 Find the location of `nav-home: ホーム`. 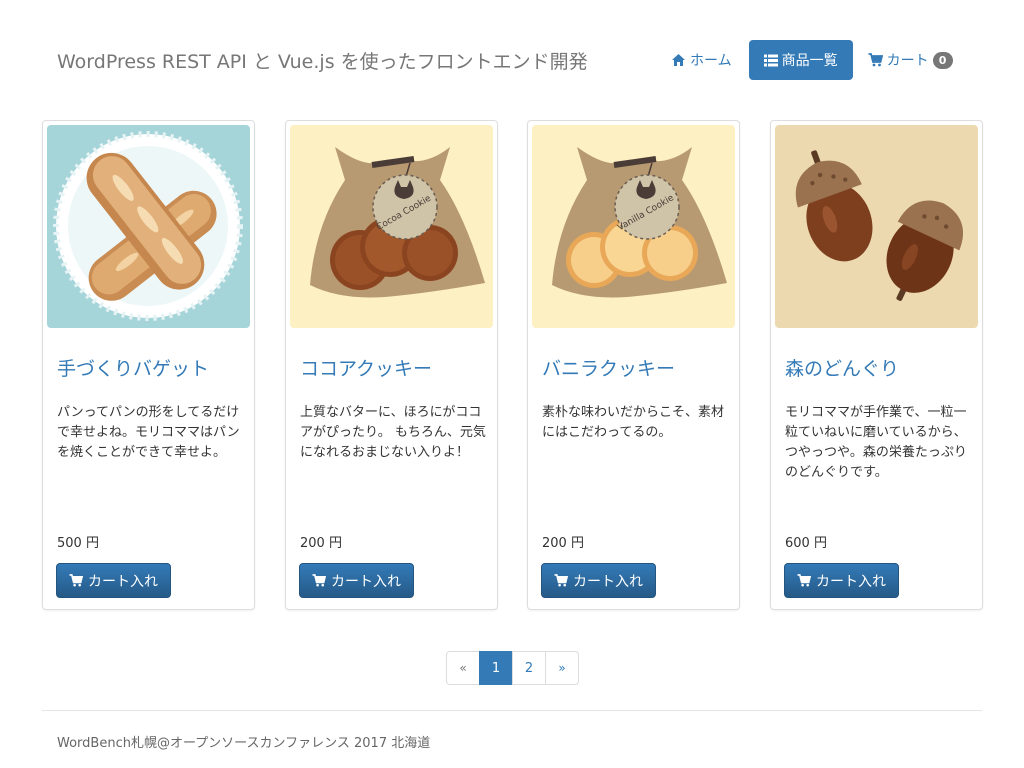

nav-home: ホーム is located at coordinates (701, 60).